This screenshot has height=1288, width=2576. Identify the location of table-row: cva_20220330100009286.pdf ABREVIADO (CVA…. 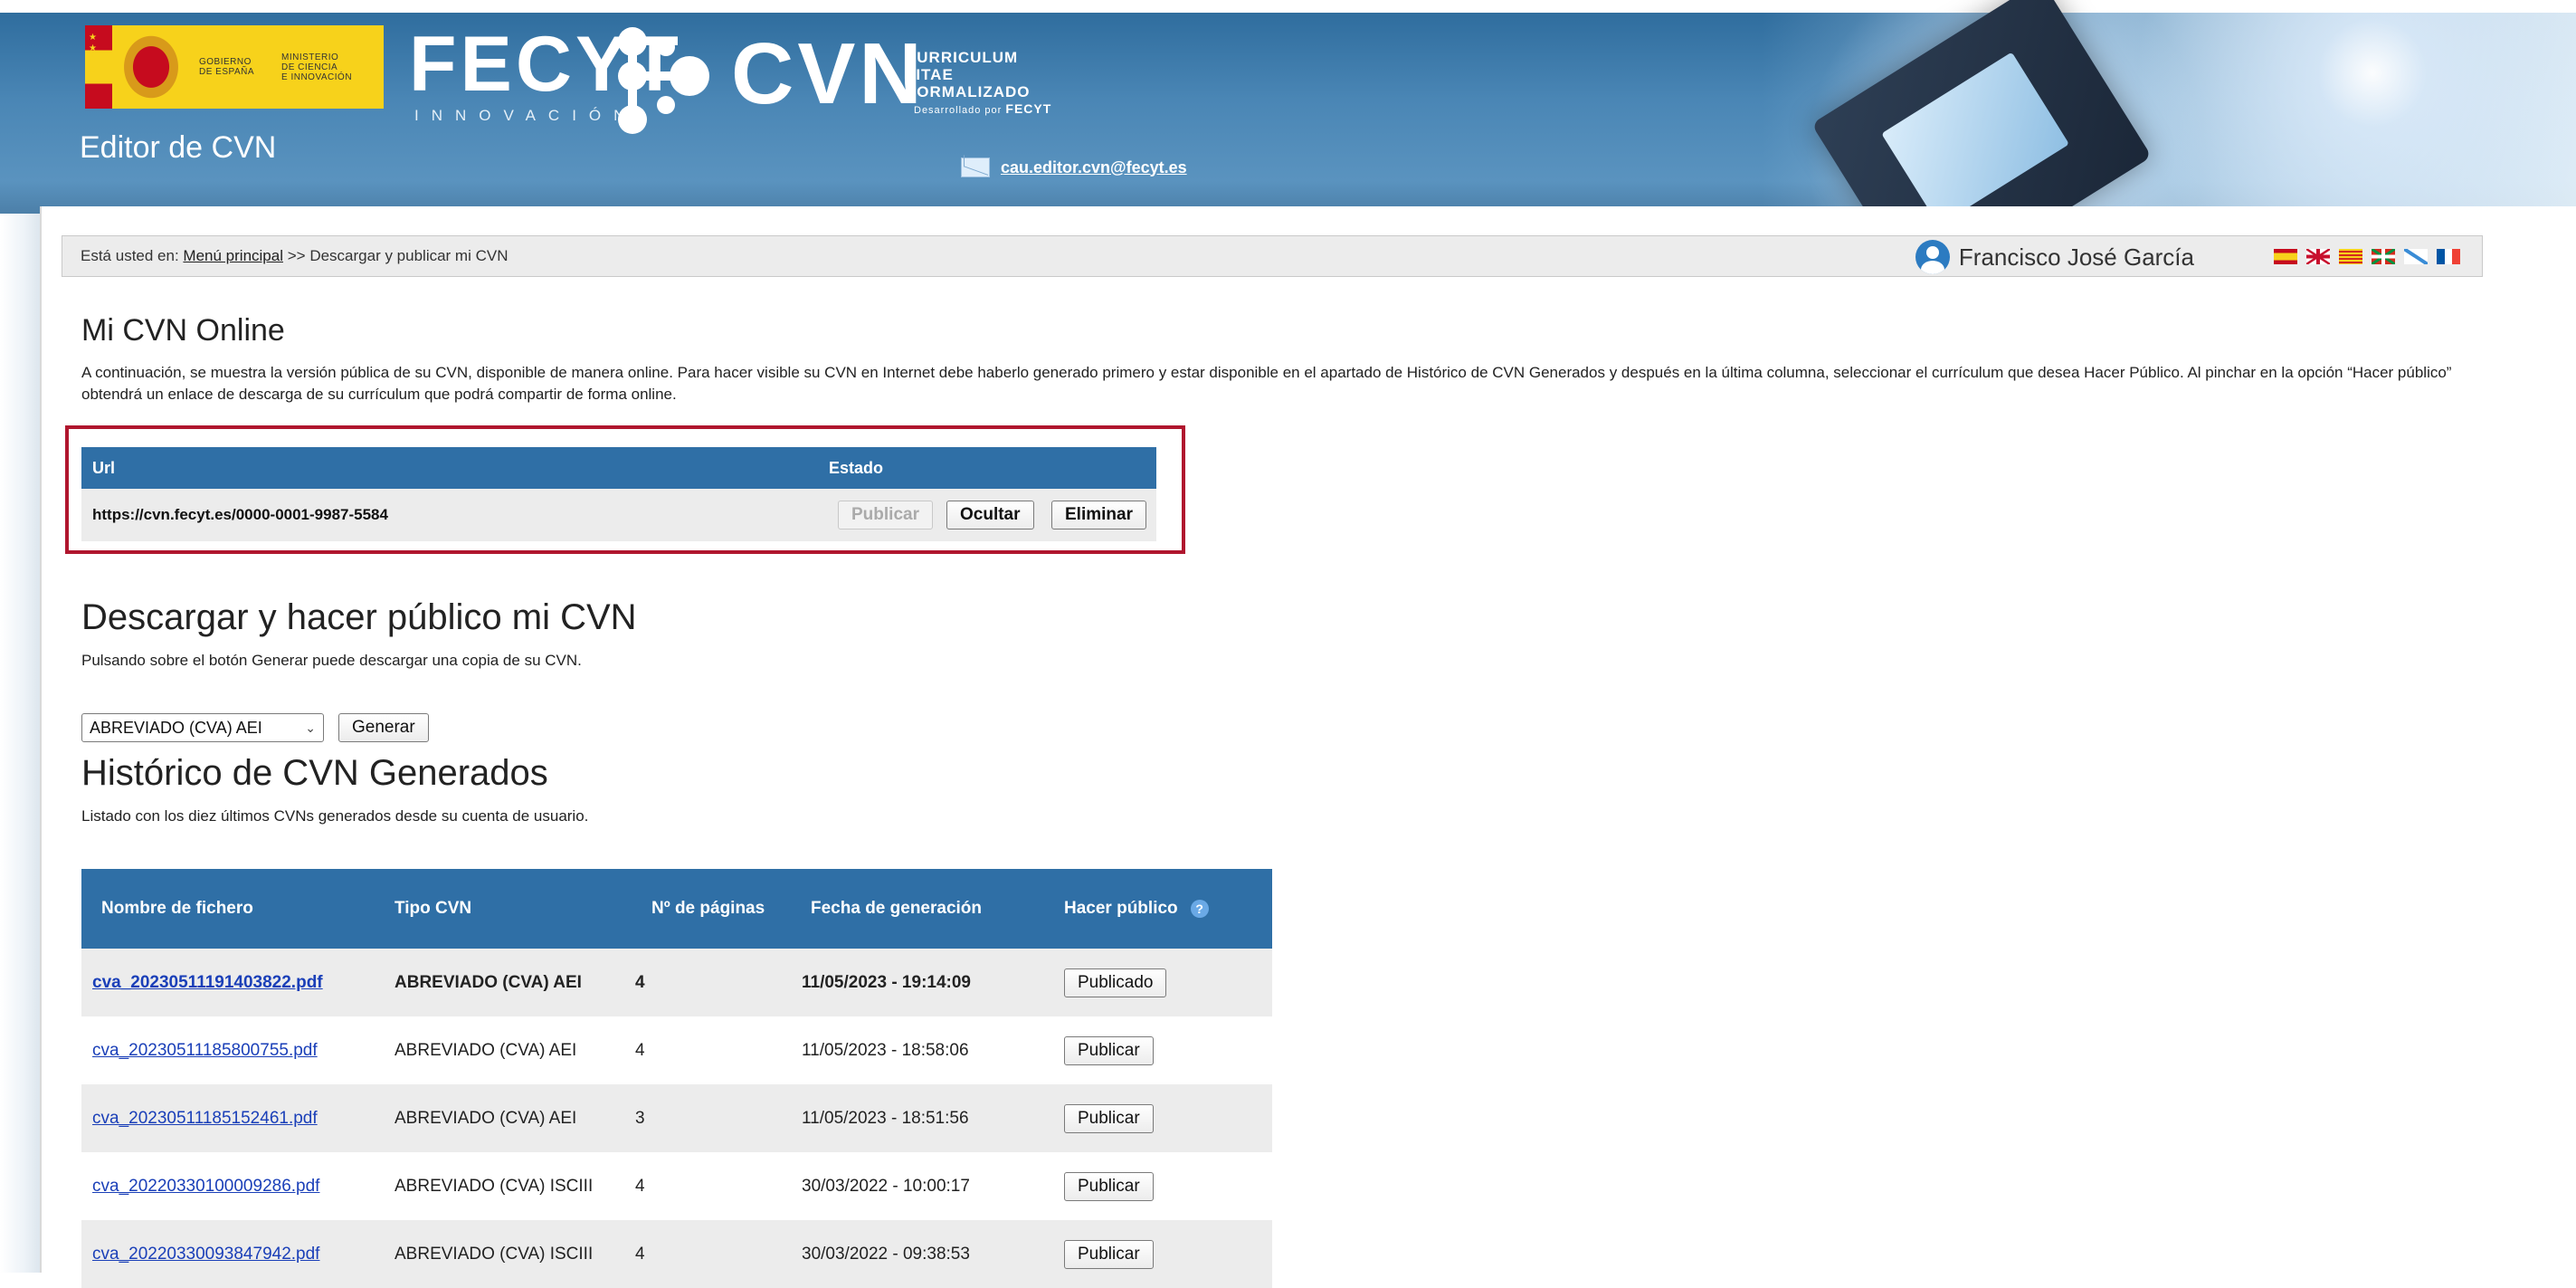
(676, 1186).